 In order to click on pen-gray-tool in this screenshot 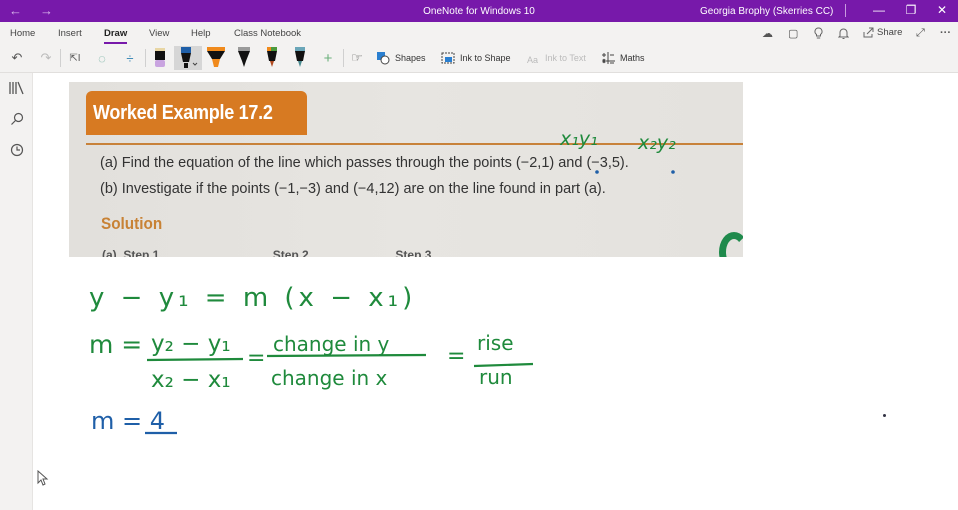, I will do `click(244, 58)`.